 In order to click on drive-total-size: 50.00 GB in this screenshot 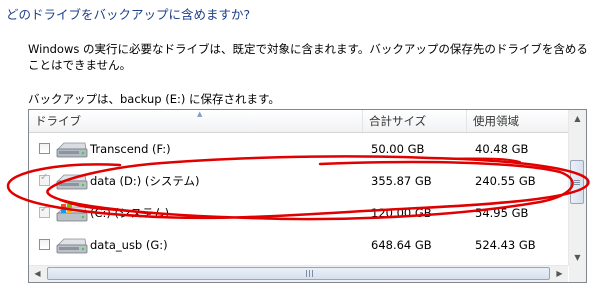, I will do `click(398, 149)`.